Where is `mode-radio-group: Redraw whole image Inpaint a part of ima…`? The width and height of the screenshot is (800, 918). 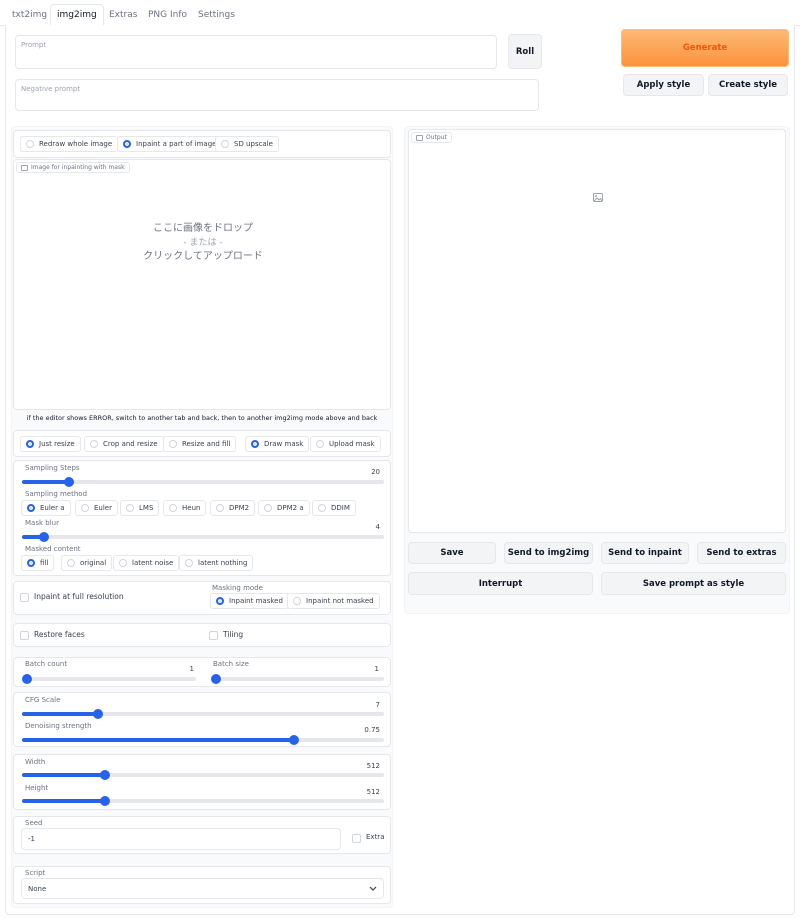 mode-radio-group: Redraw whole image Inpaint a part of ima… is located at coordinates (202, 144).